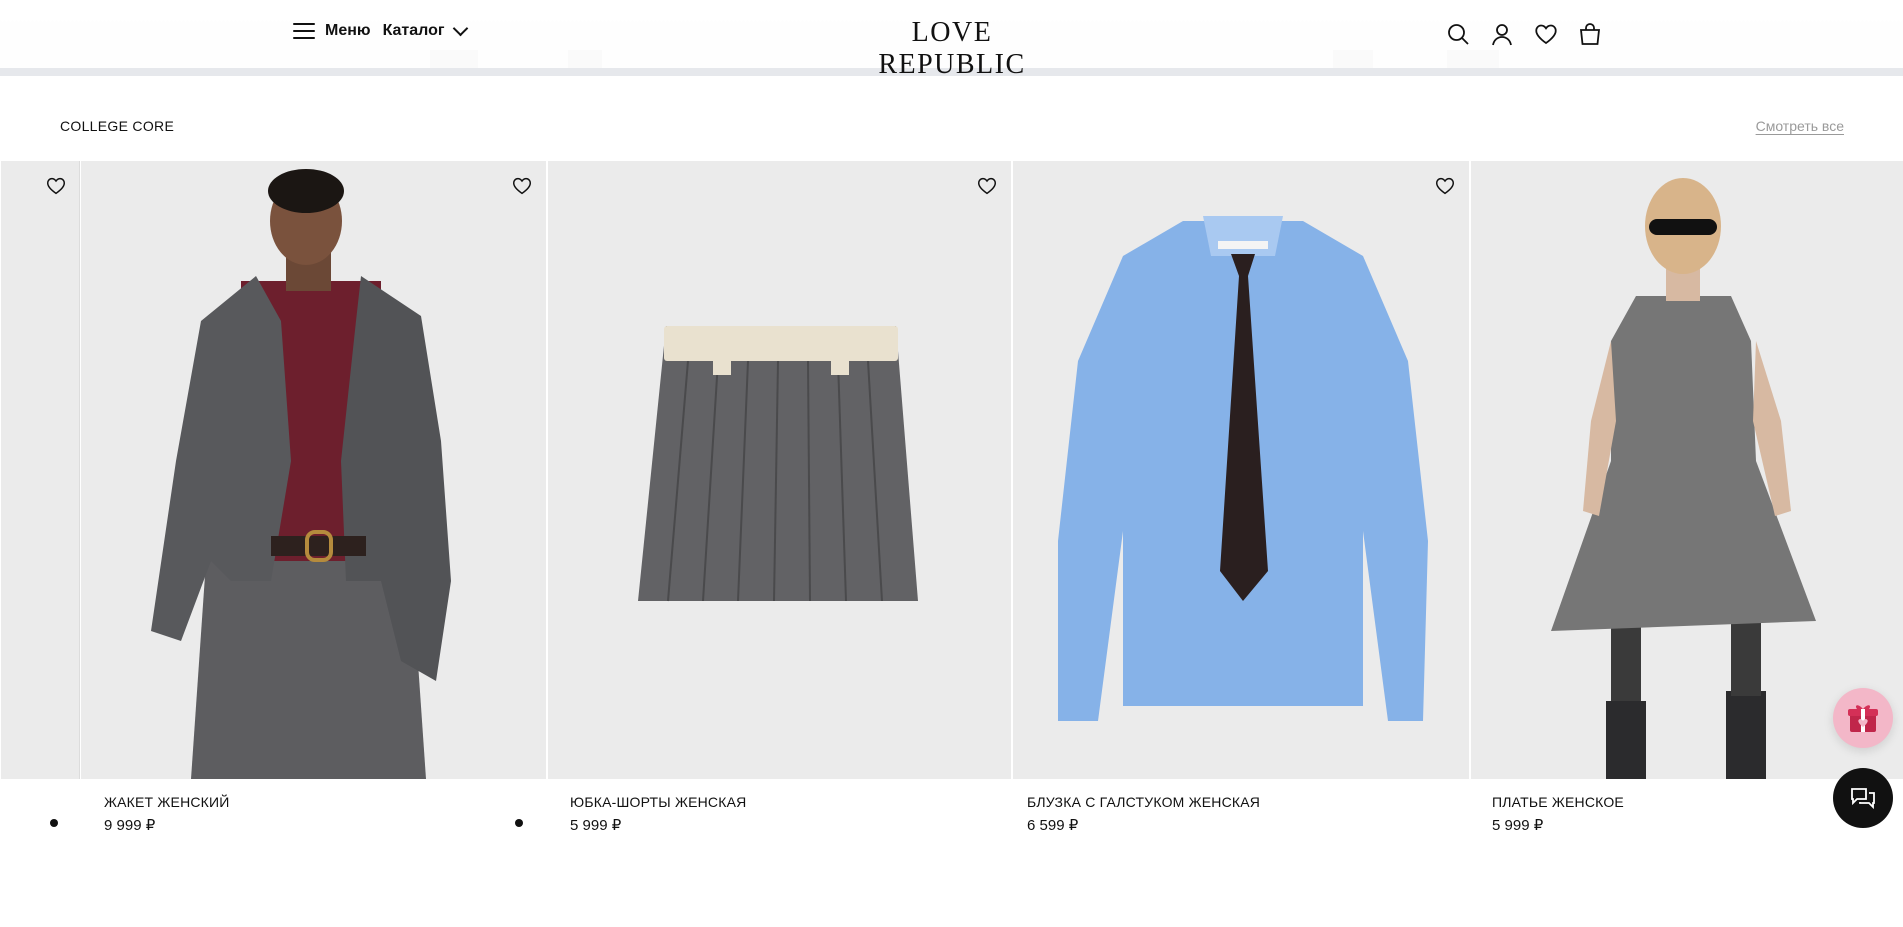 This screenshot has height=927, width=1903. I want to click on product-price: 6 599 ₽, so click(1053, 825).